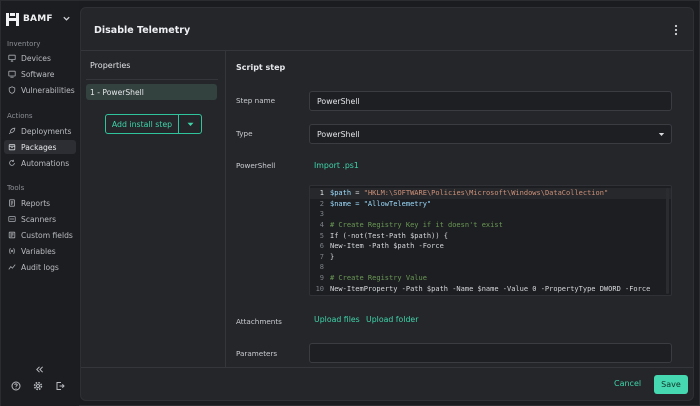 This screenshot has width=700, height=406. Describe the element at coordinates (40, 74) in the screenshot. I see `sidebar-item-software: Software` at that location.